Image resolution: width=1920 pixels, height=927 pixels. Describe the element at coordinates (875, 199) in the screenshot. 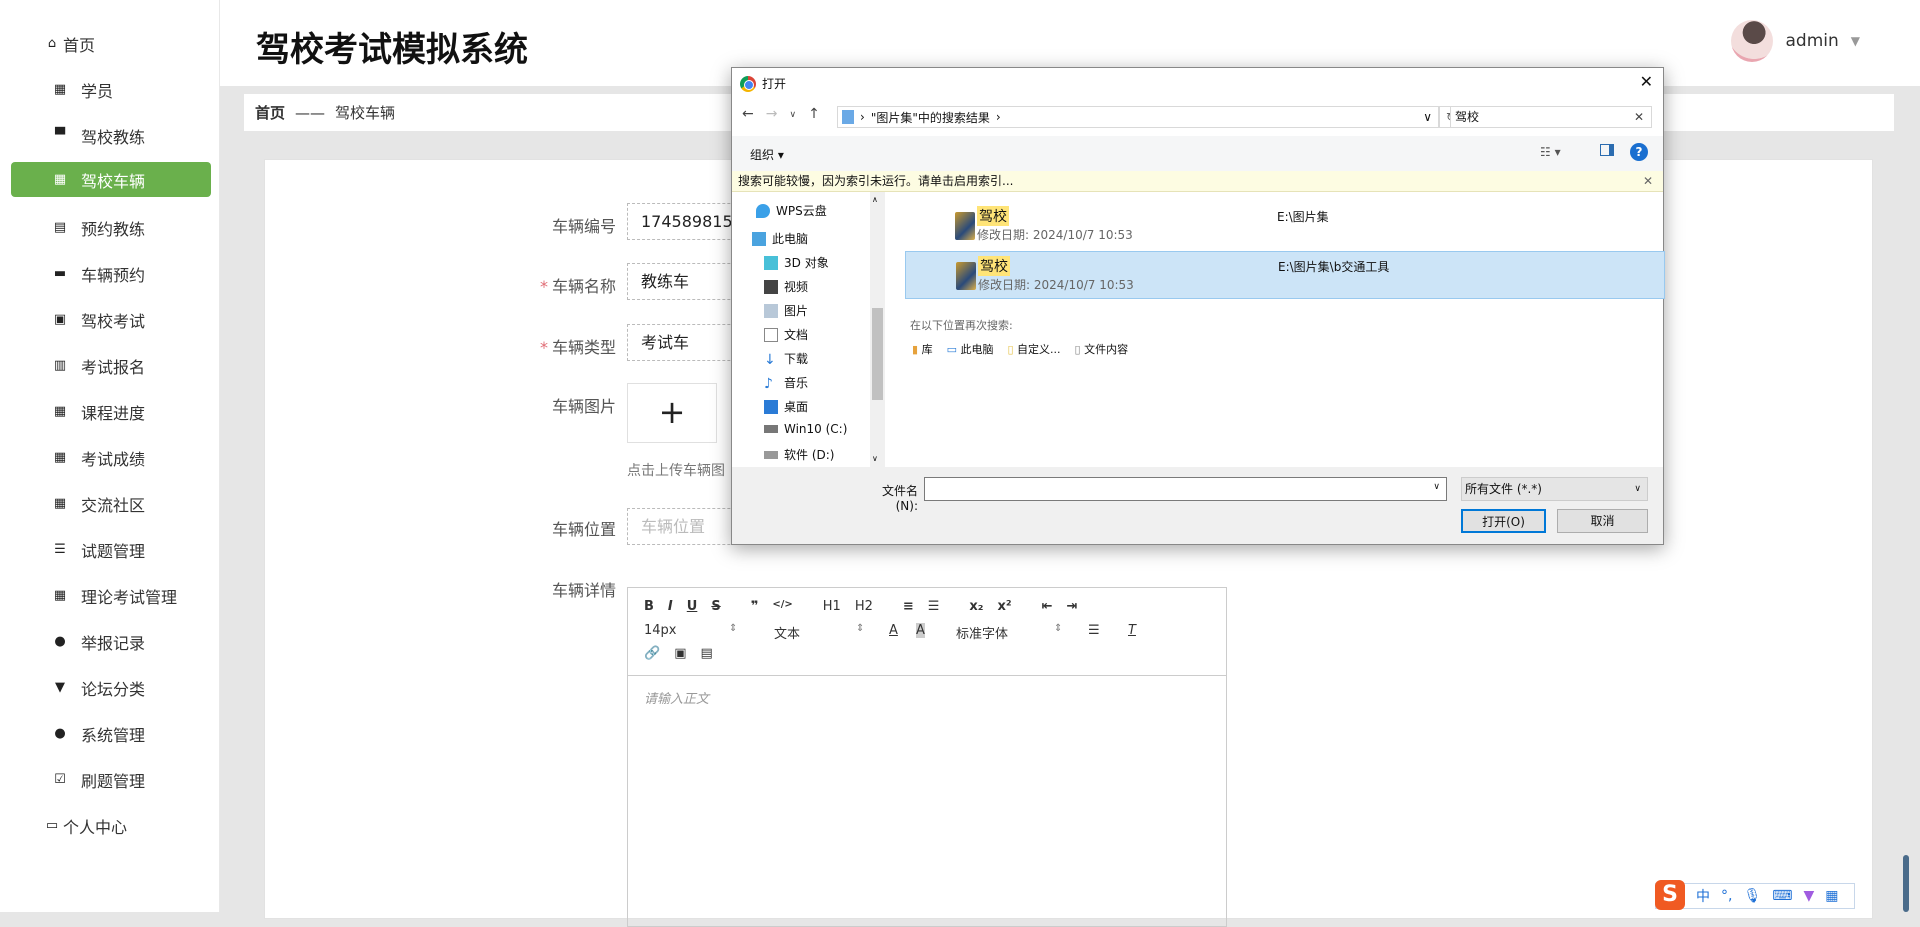

I see `scroll-up-icon: ∧` at that location.